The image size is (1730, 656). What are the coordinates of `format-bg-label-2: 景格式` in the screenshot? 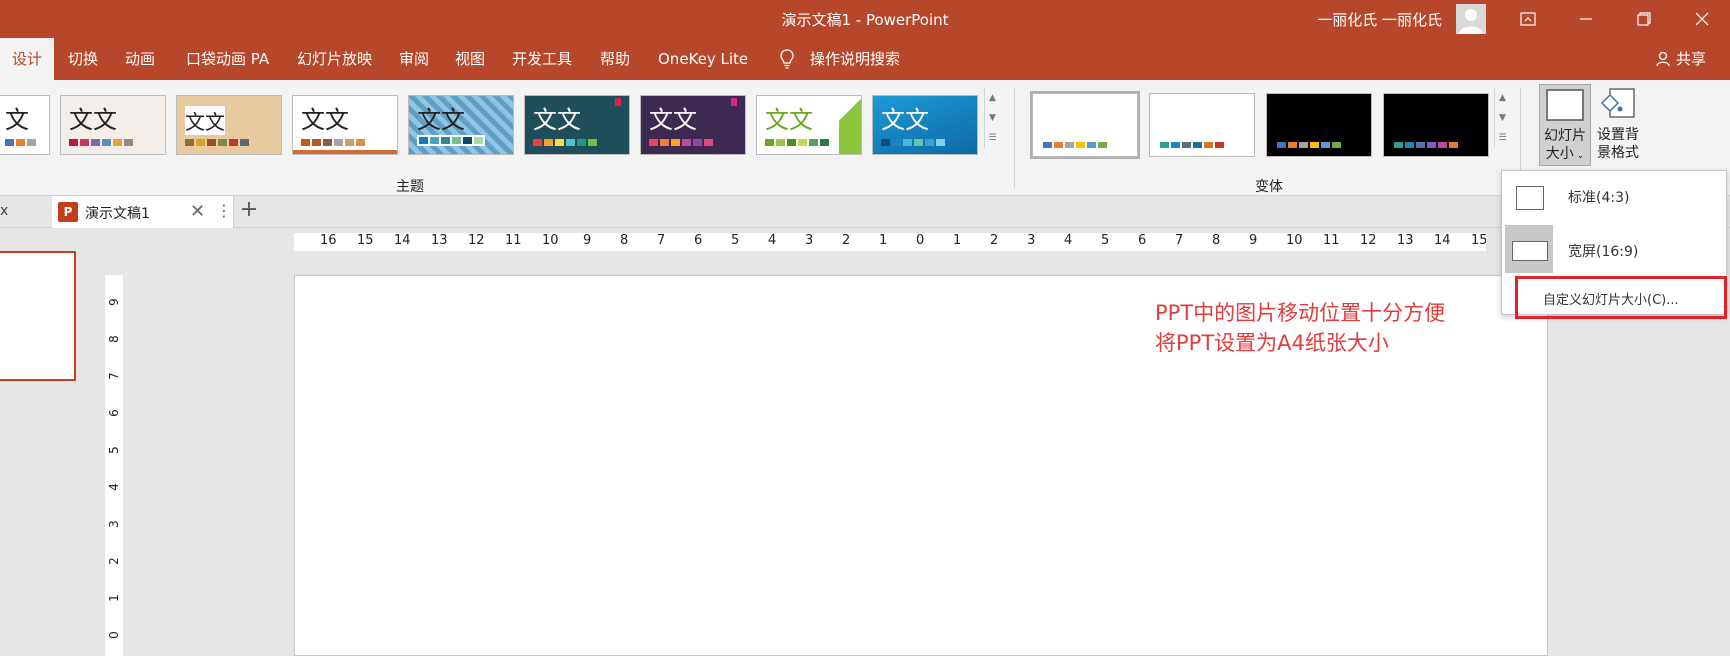 It's located at (1618, 153).